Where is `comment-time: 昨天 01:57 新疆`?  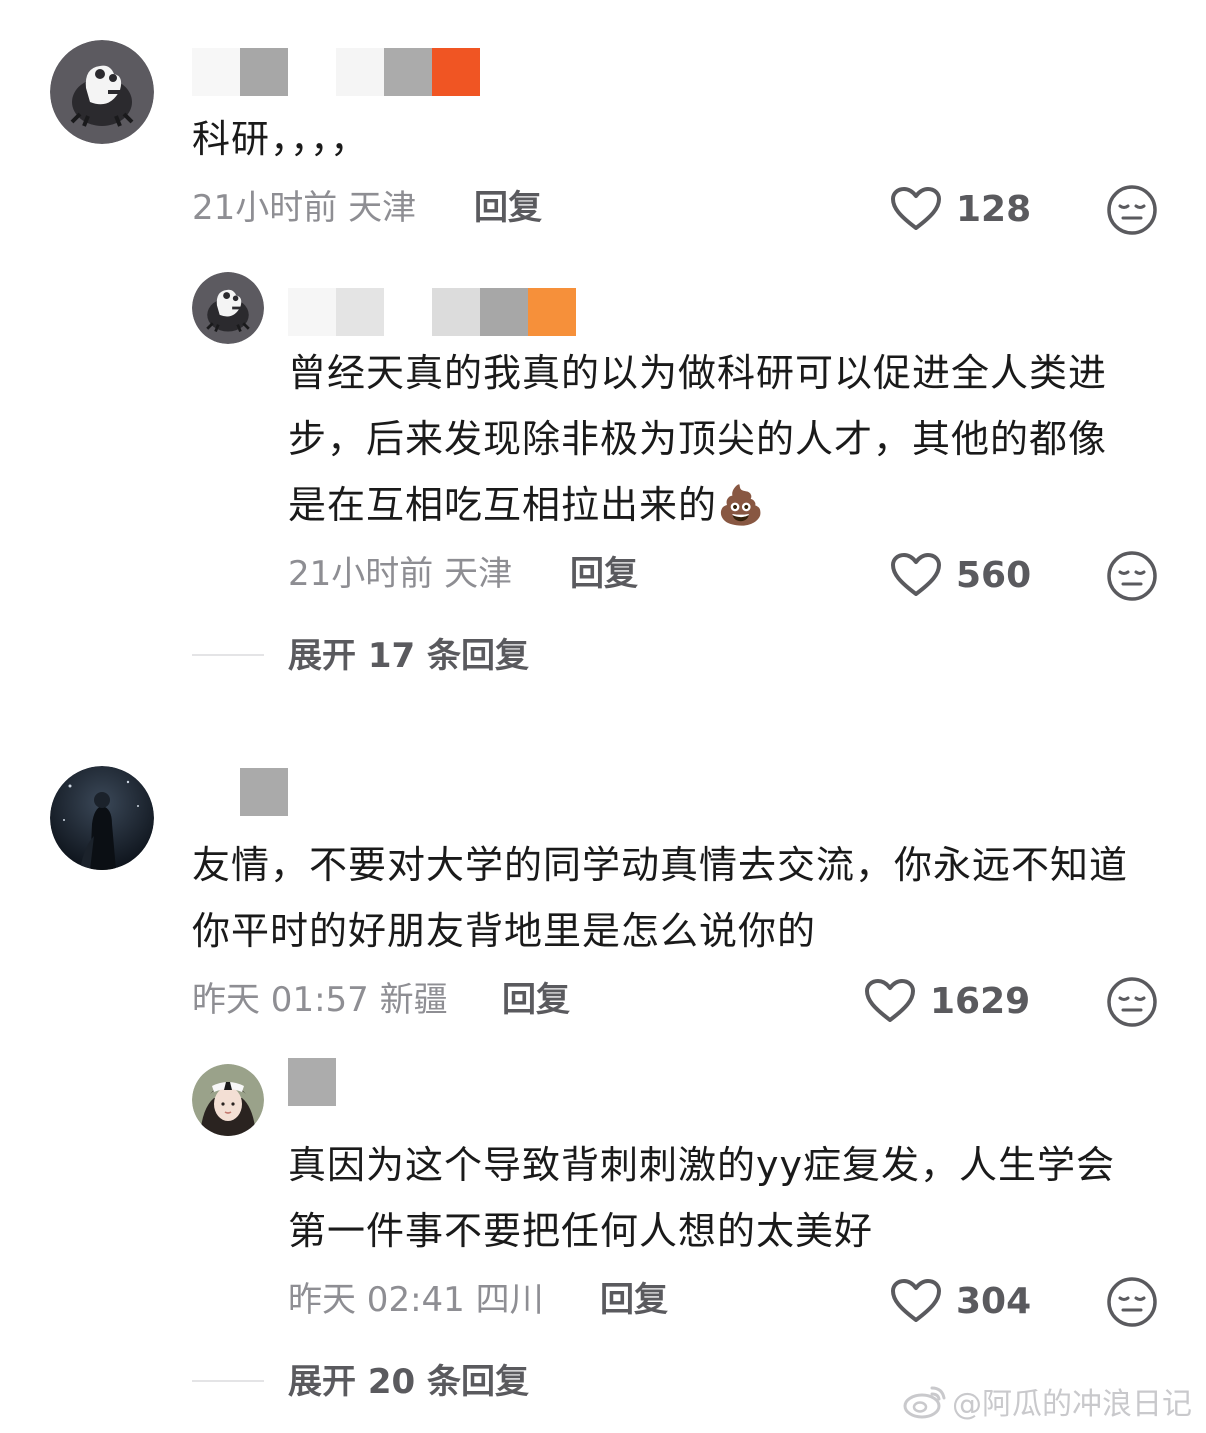 comment-time: 昨天 01:57 新疆 is located at coordinates (320, 1000).